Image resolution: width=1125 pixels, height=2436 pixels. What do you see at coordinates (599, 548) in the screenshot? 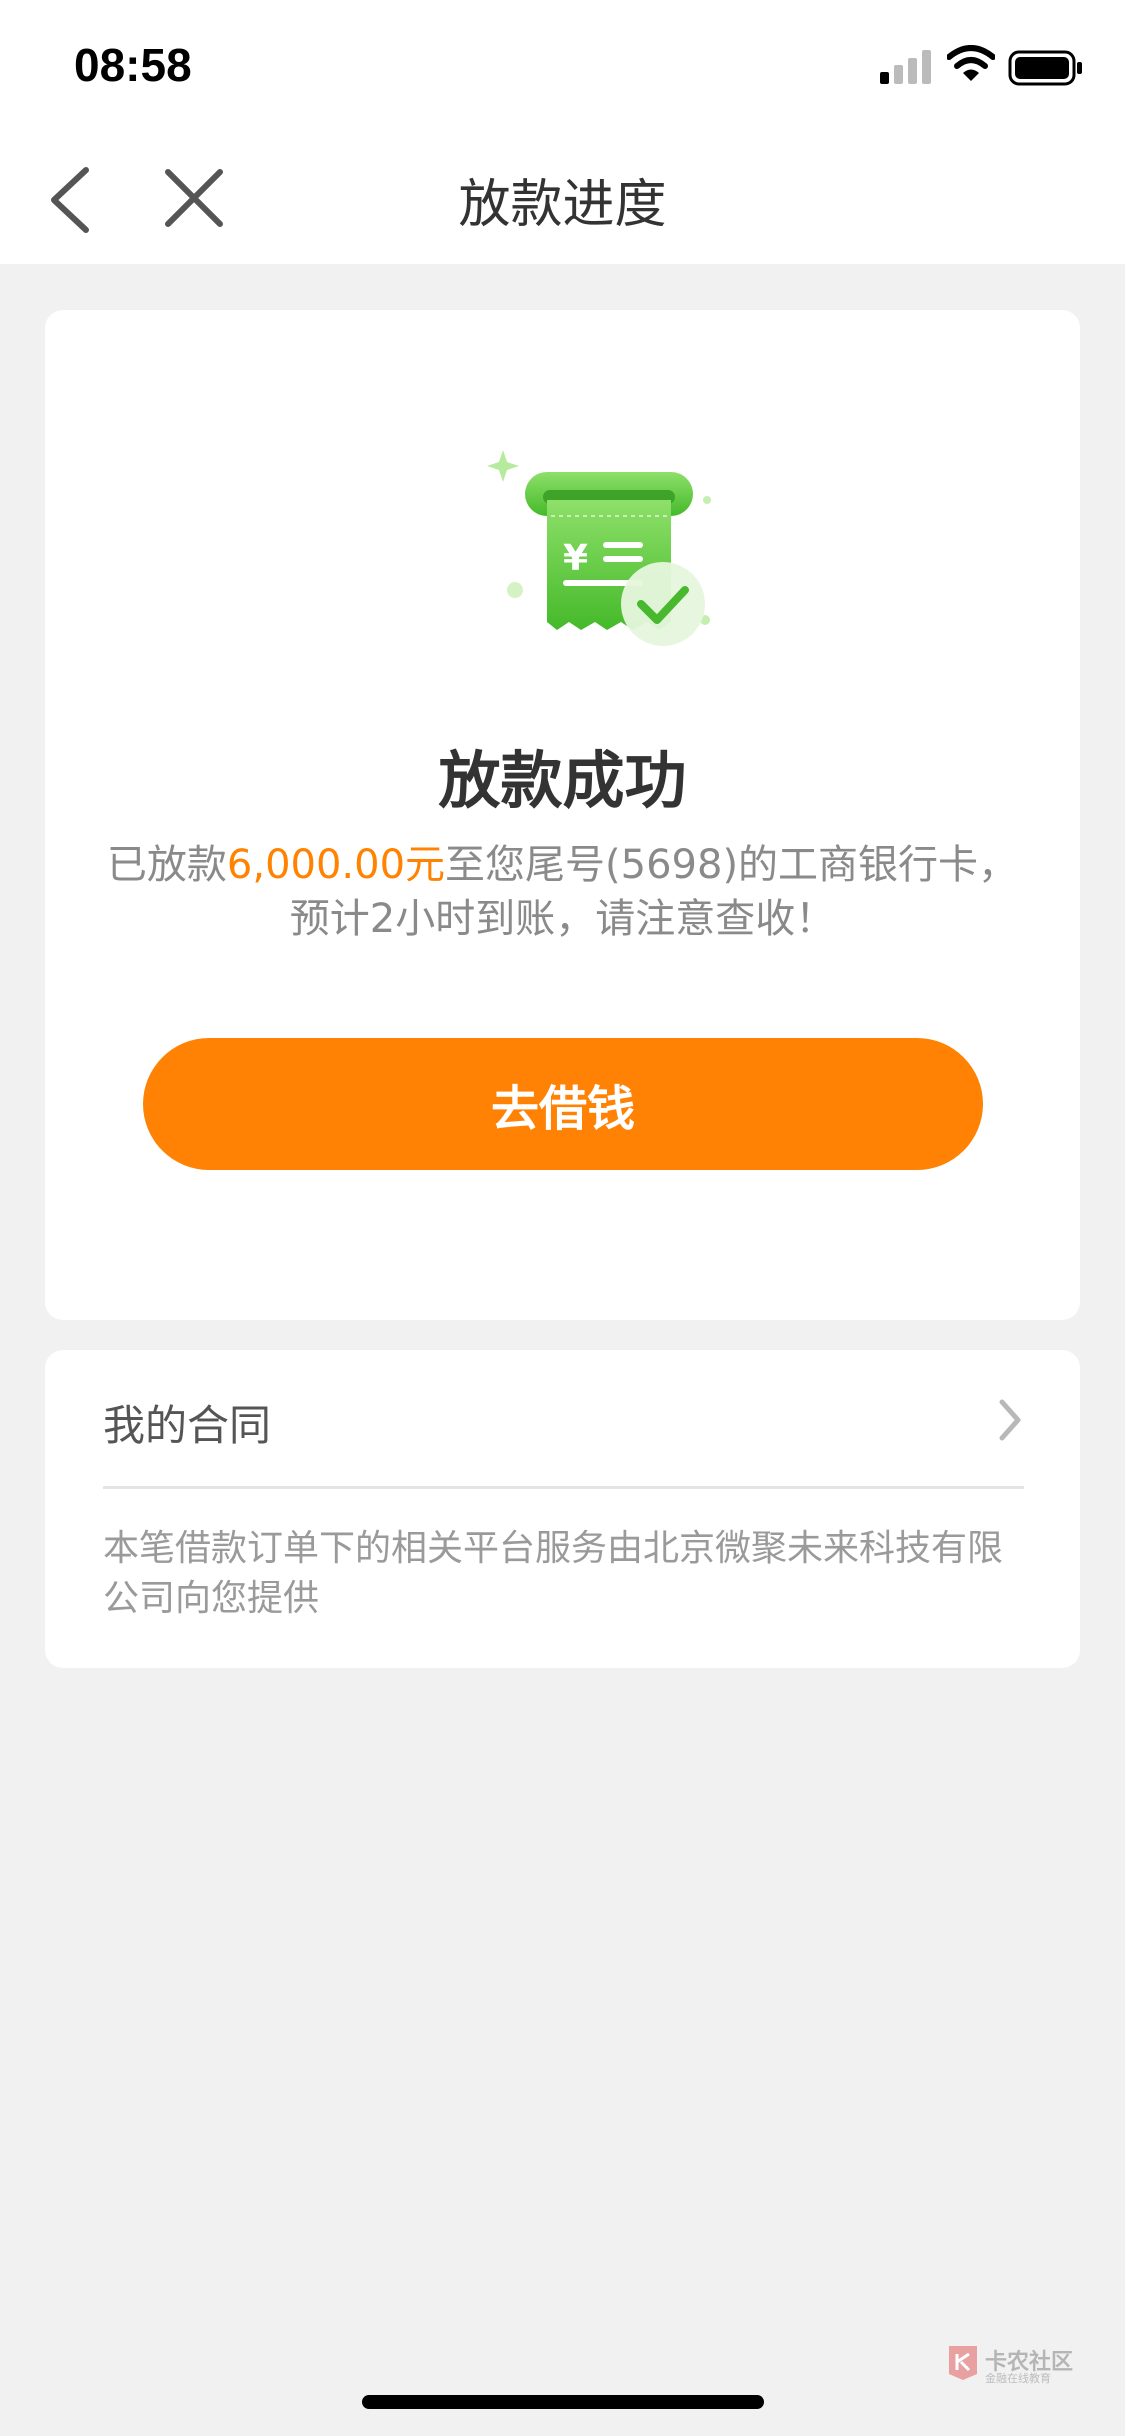
I see `receipt-check-icon: ¥` at bounding box center [599, 548].